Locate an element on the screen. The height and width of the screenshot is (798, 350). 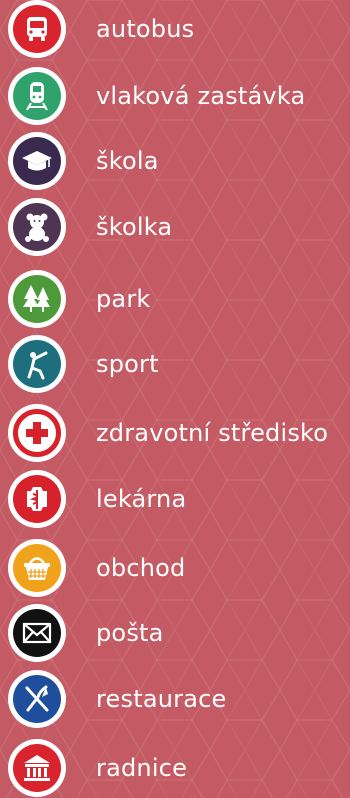
legend-item-skolka: školka is located at coordinates (175, 227).